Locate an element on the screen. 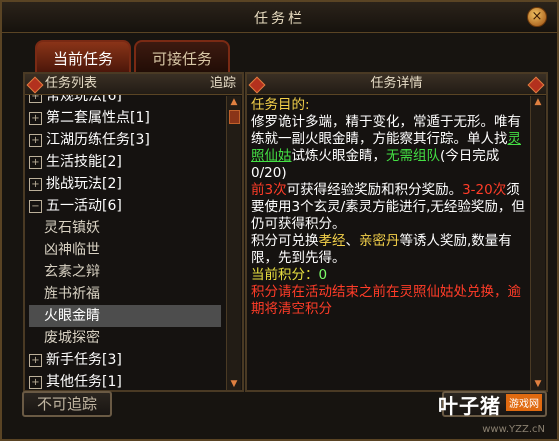  window-title: 任务栏 is located at coordinates (279, 19).